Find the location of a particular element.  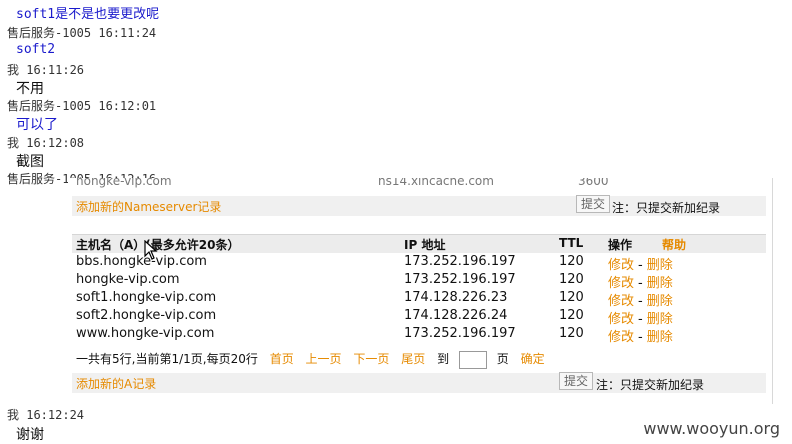

confirm-page-link: 确定 is located at coordinates (533, 359).